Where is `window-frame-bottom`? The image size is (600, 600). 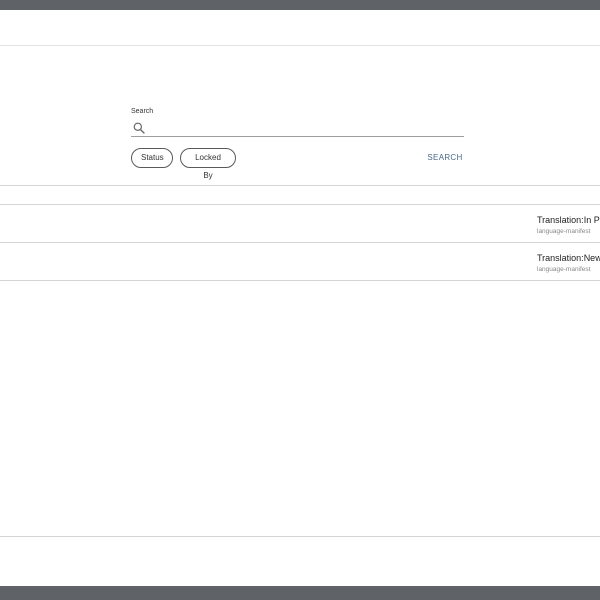
window-frame-bottom is located at coordinates (300, 593).